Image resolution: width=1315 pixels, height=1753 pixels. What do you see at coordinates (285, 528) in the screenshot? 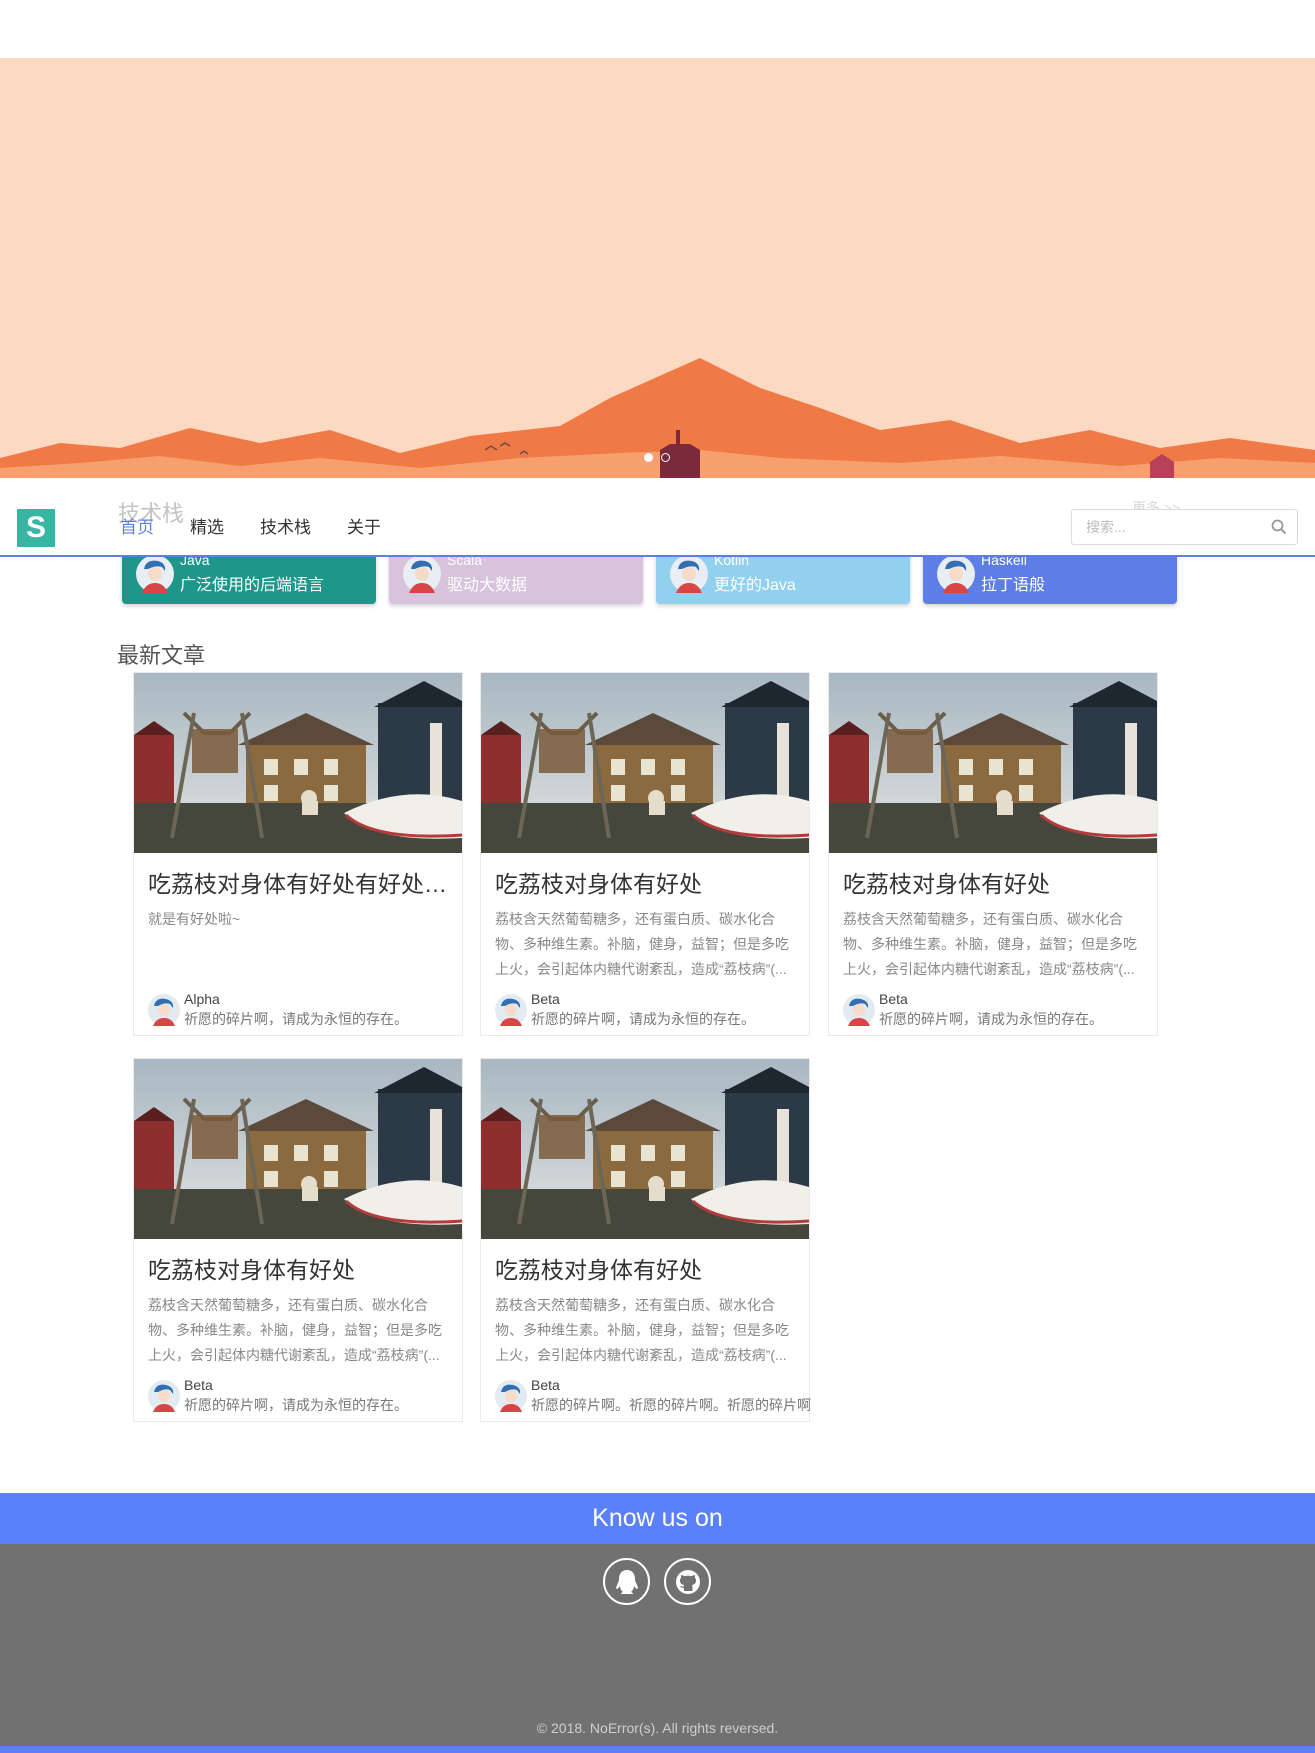
I see `nav-item-tech-stack: 技术栈` at bounding box center [285, 528].